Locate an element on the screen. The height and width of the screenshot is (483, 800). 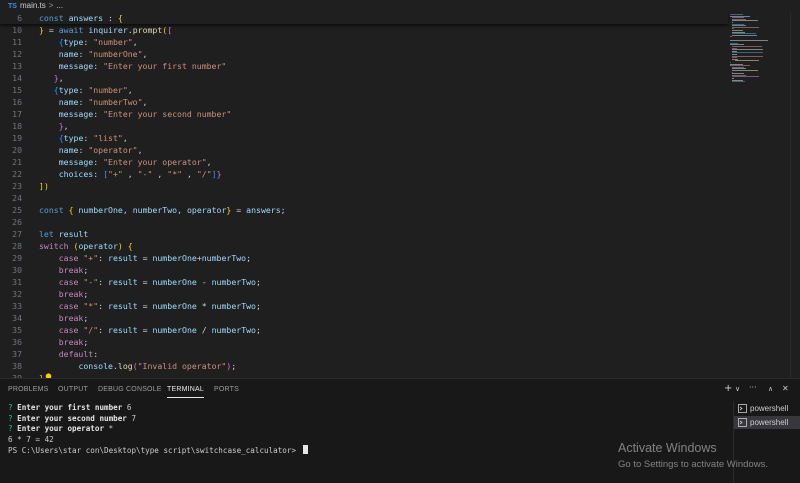
line-number: 10 is located at coordinates (17, 30).